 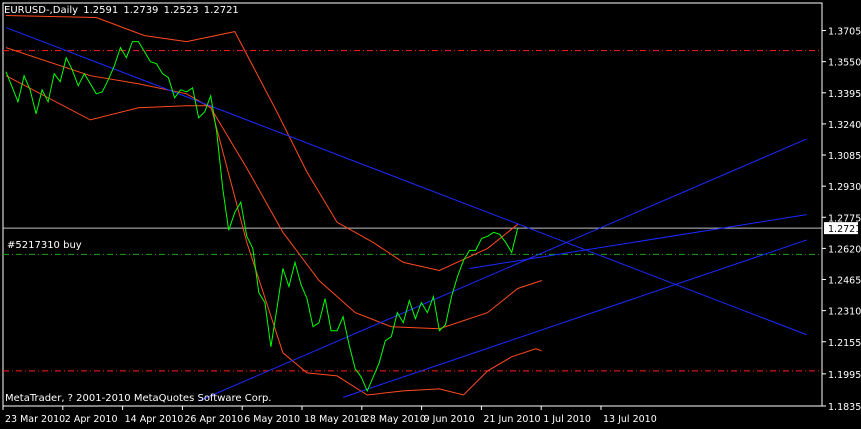 I want to click on x-tick-label: 9 Jun 2010, so click(x=449, y=419).